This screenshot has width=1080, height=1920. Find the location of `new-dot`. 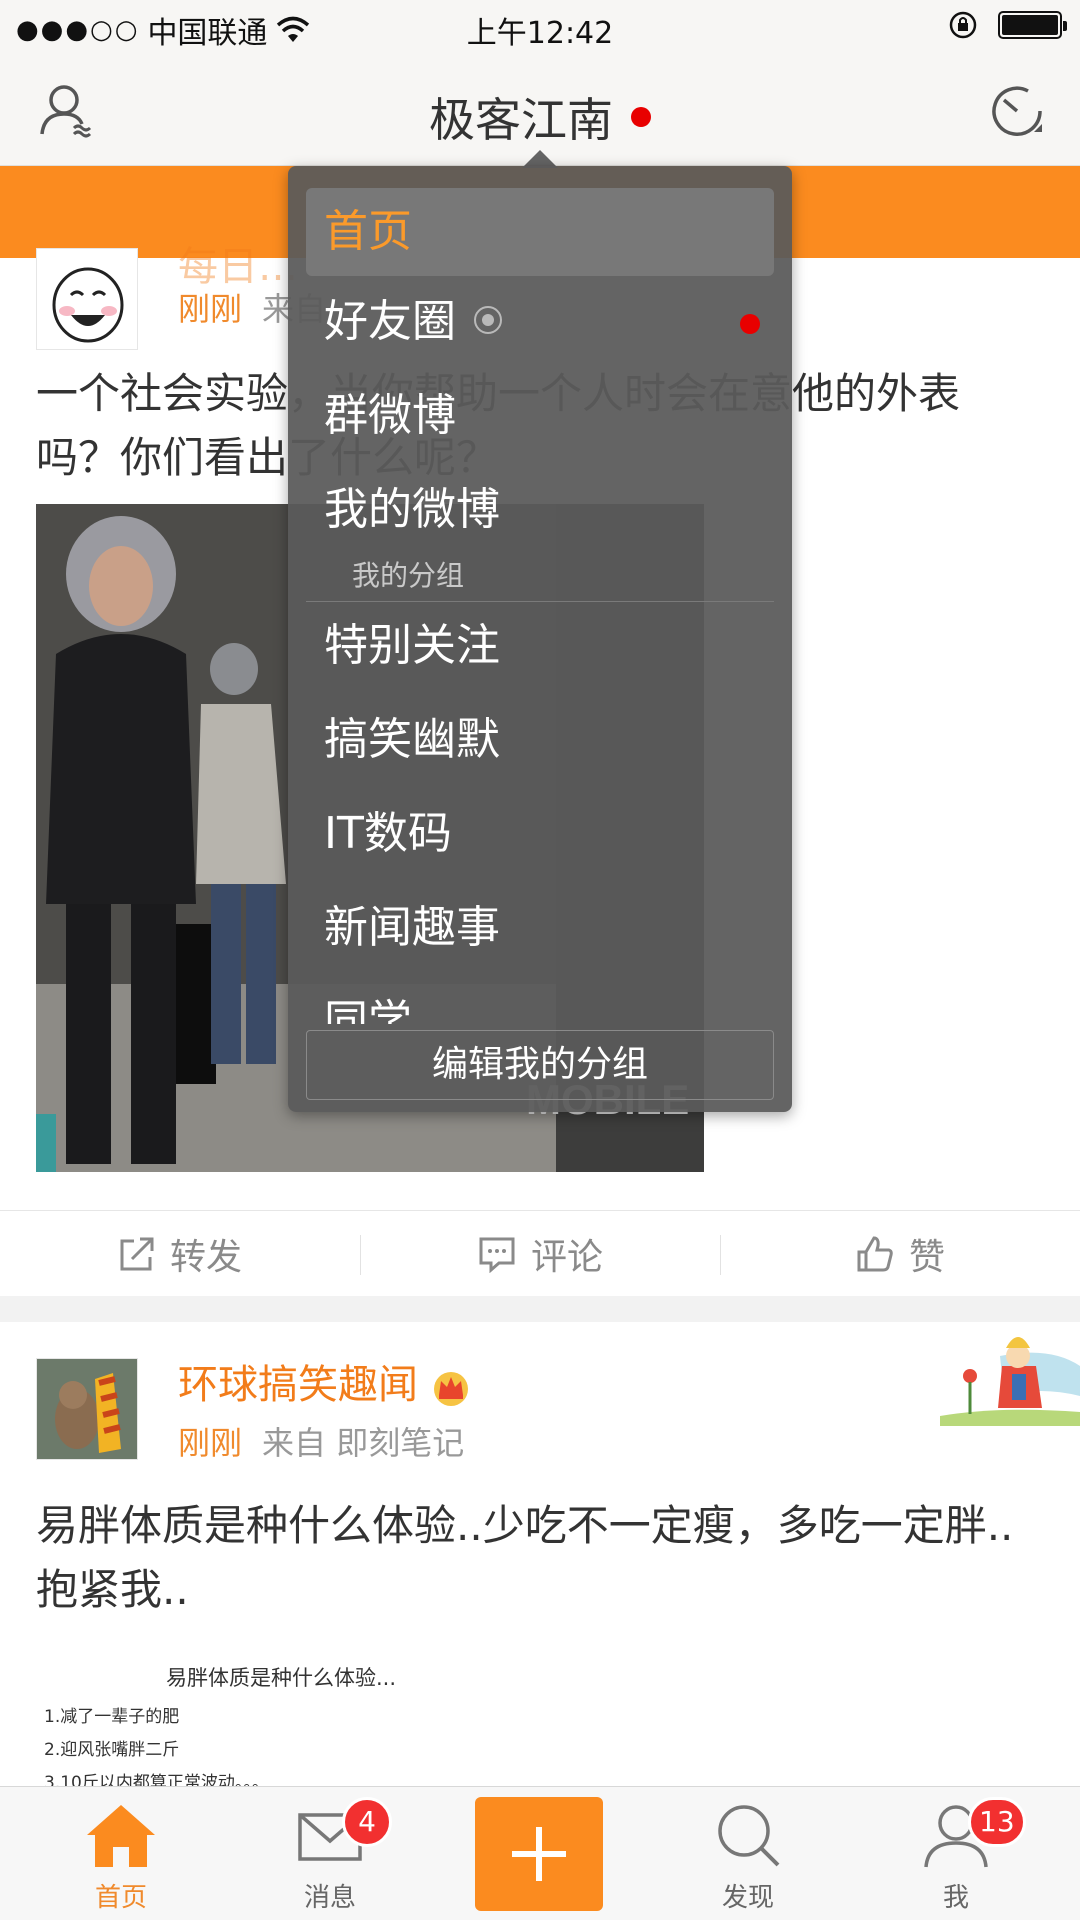

new-dot is located at coordinates (641, 116).